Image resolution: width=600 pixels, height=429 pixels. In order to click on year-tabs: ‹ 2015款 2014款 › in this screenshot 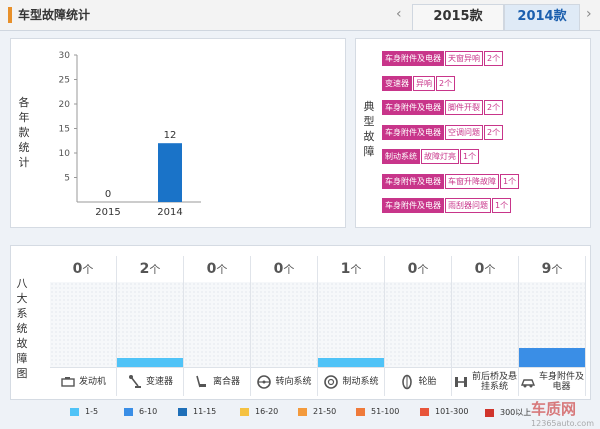, I will do `click(495, 15)`.